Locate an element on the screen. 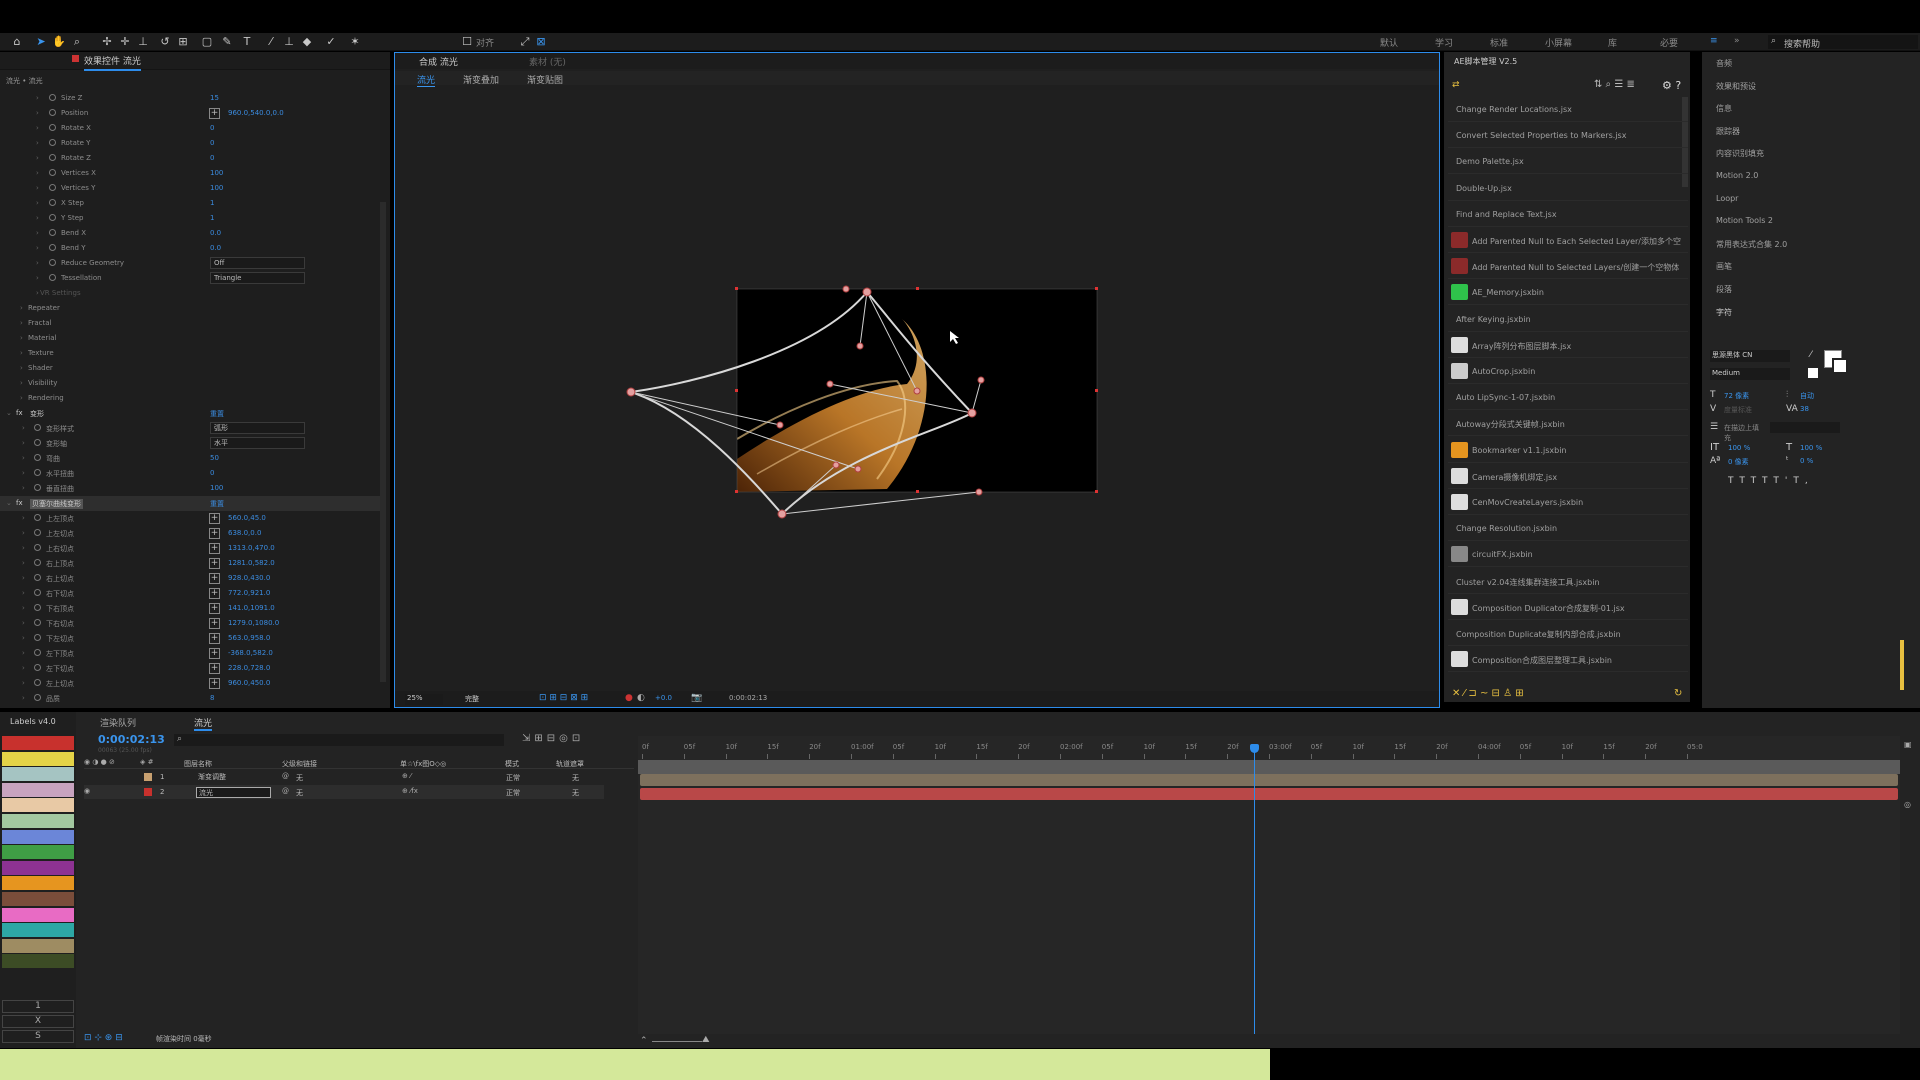  layer-name: 流光 is located at coordinates (233, 792).